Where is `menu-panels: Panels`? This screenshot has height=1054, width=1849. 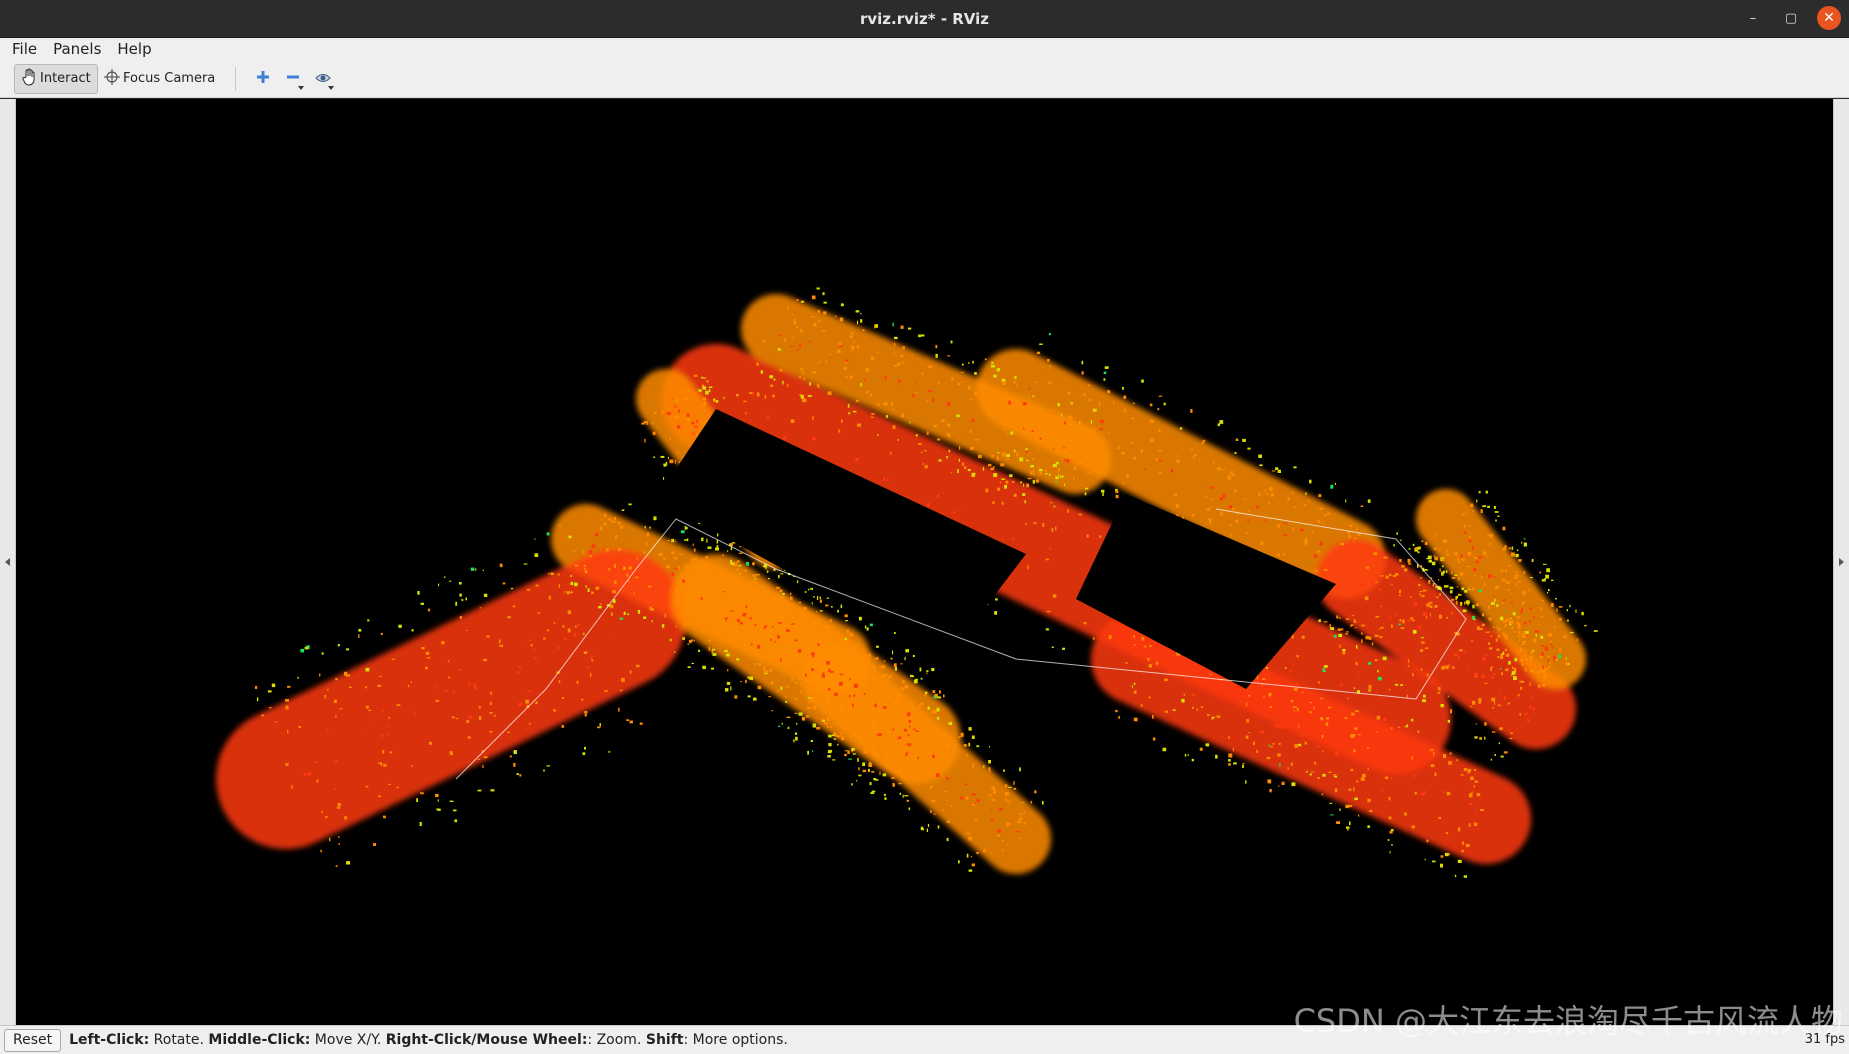
menu-panels: Panels is located at coordinates (77, 49).